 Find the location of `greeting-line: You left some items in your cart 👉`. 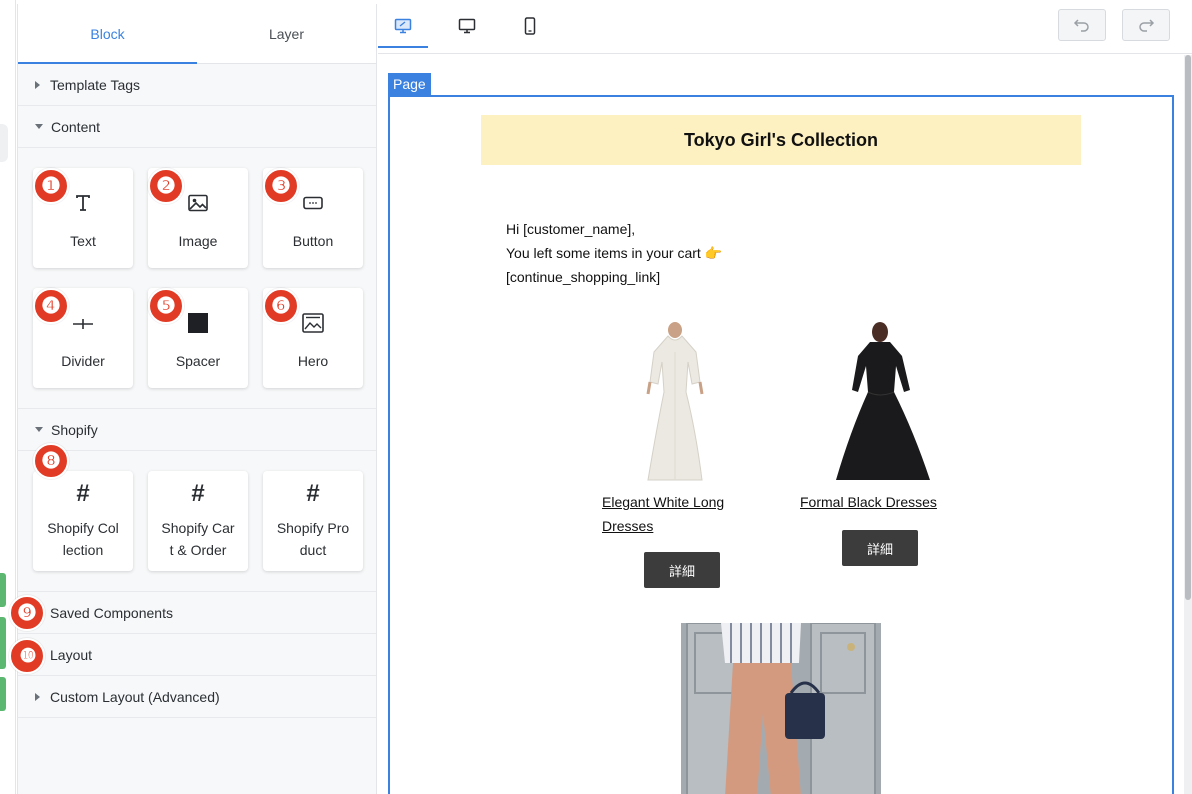

greeting-line: You left some items in your cart 👉 is located at coordinates (614, 253).